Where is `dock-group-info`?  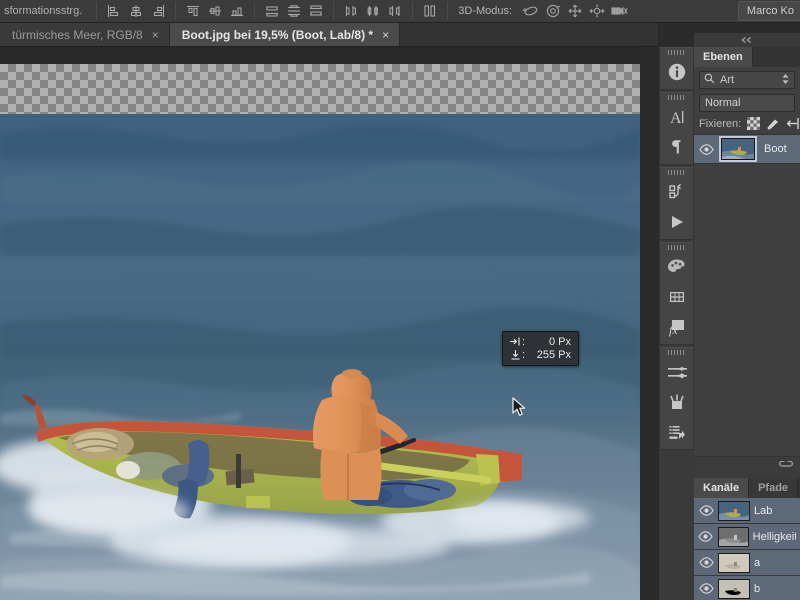 dock-group-info is located at coordinates (676, 68).